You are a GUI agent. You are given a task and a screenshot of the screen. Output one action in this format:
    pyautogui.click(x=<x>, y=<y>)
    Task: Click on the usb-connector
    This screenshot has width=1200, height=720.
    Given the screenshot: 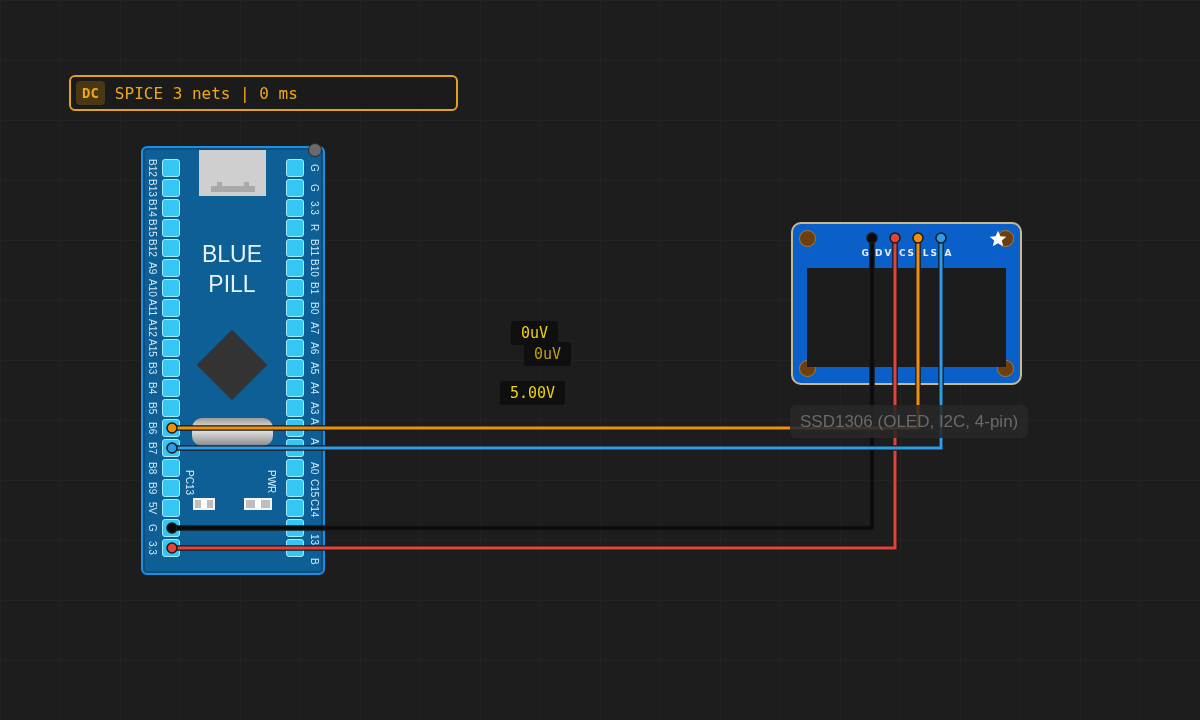 What is the action you would take?
    pyautogui.click(x=232, y=173)
    